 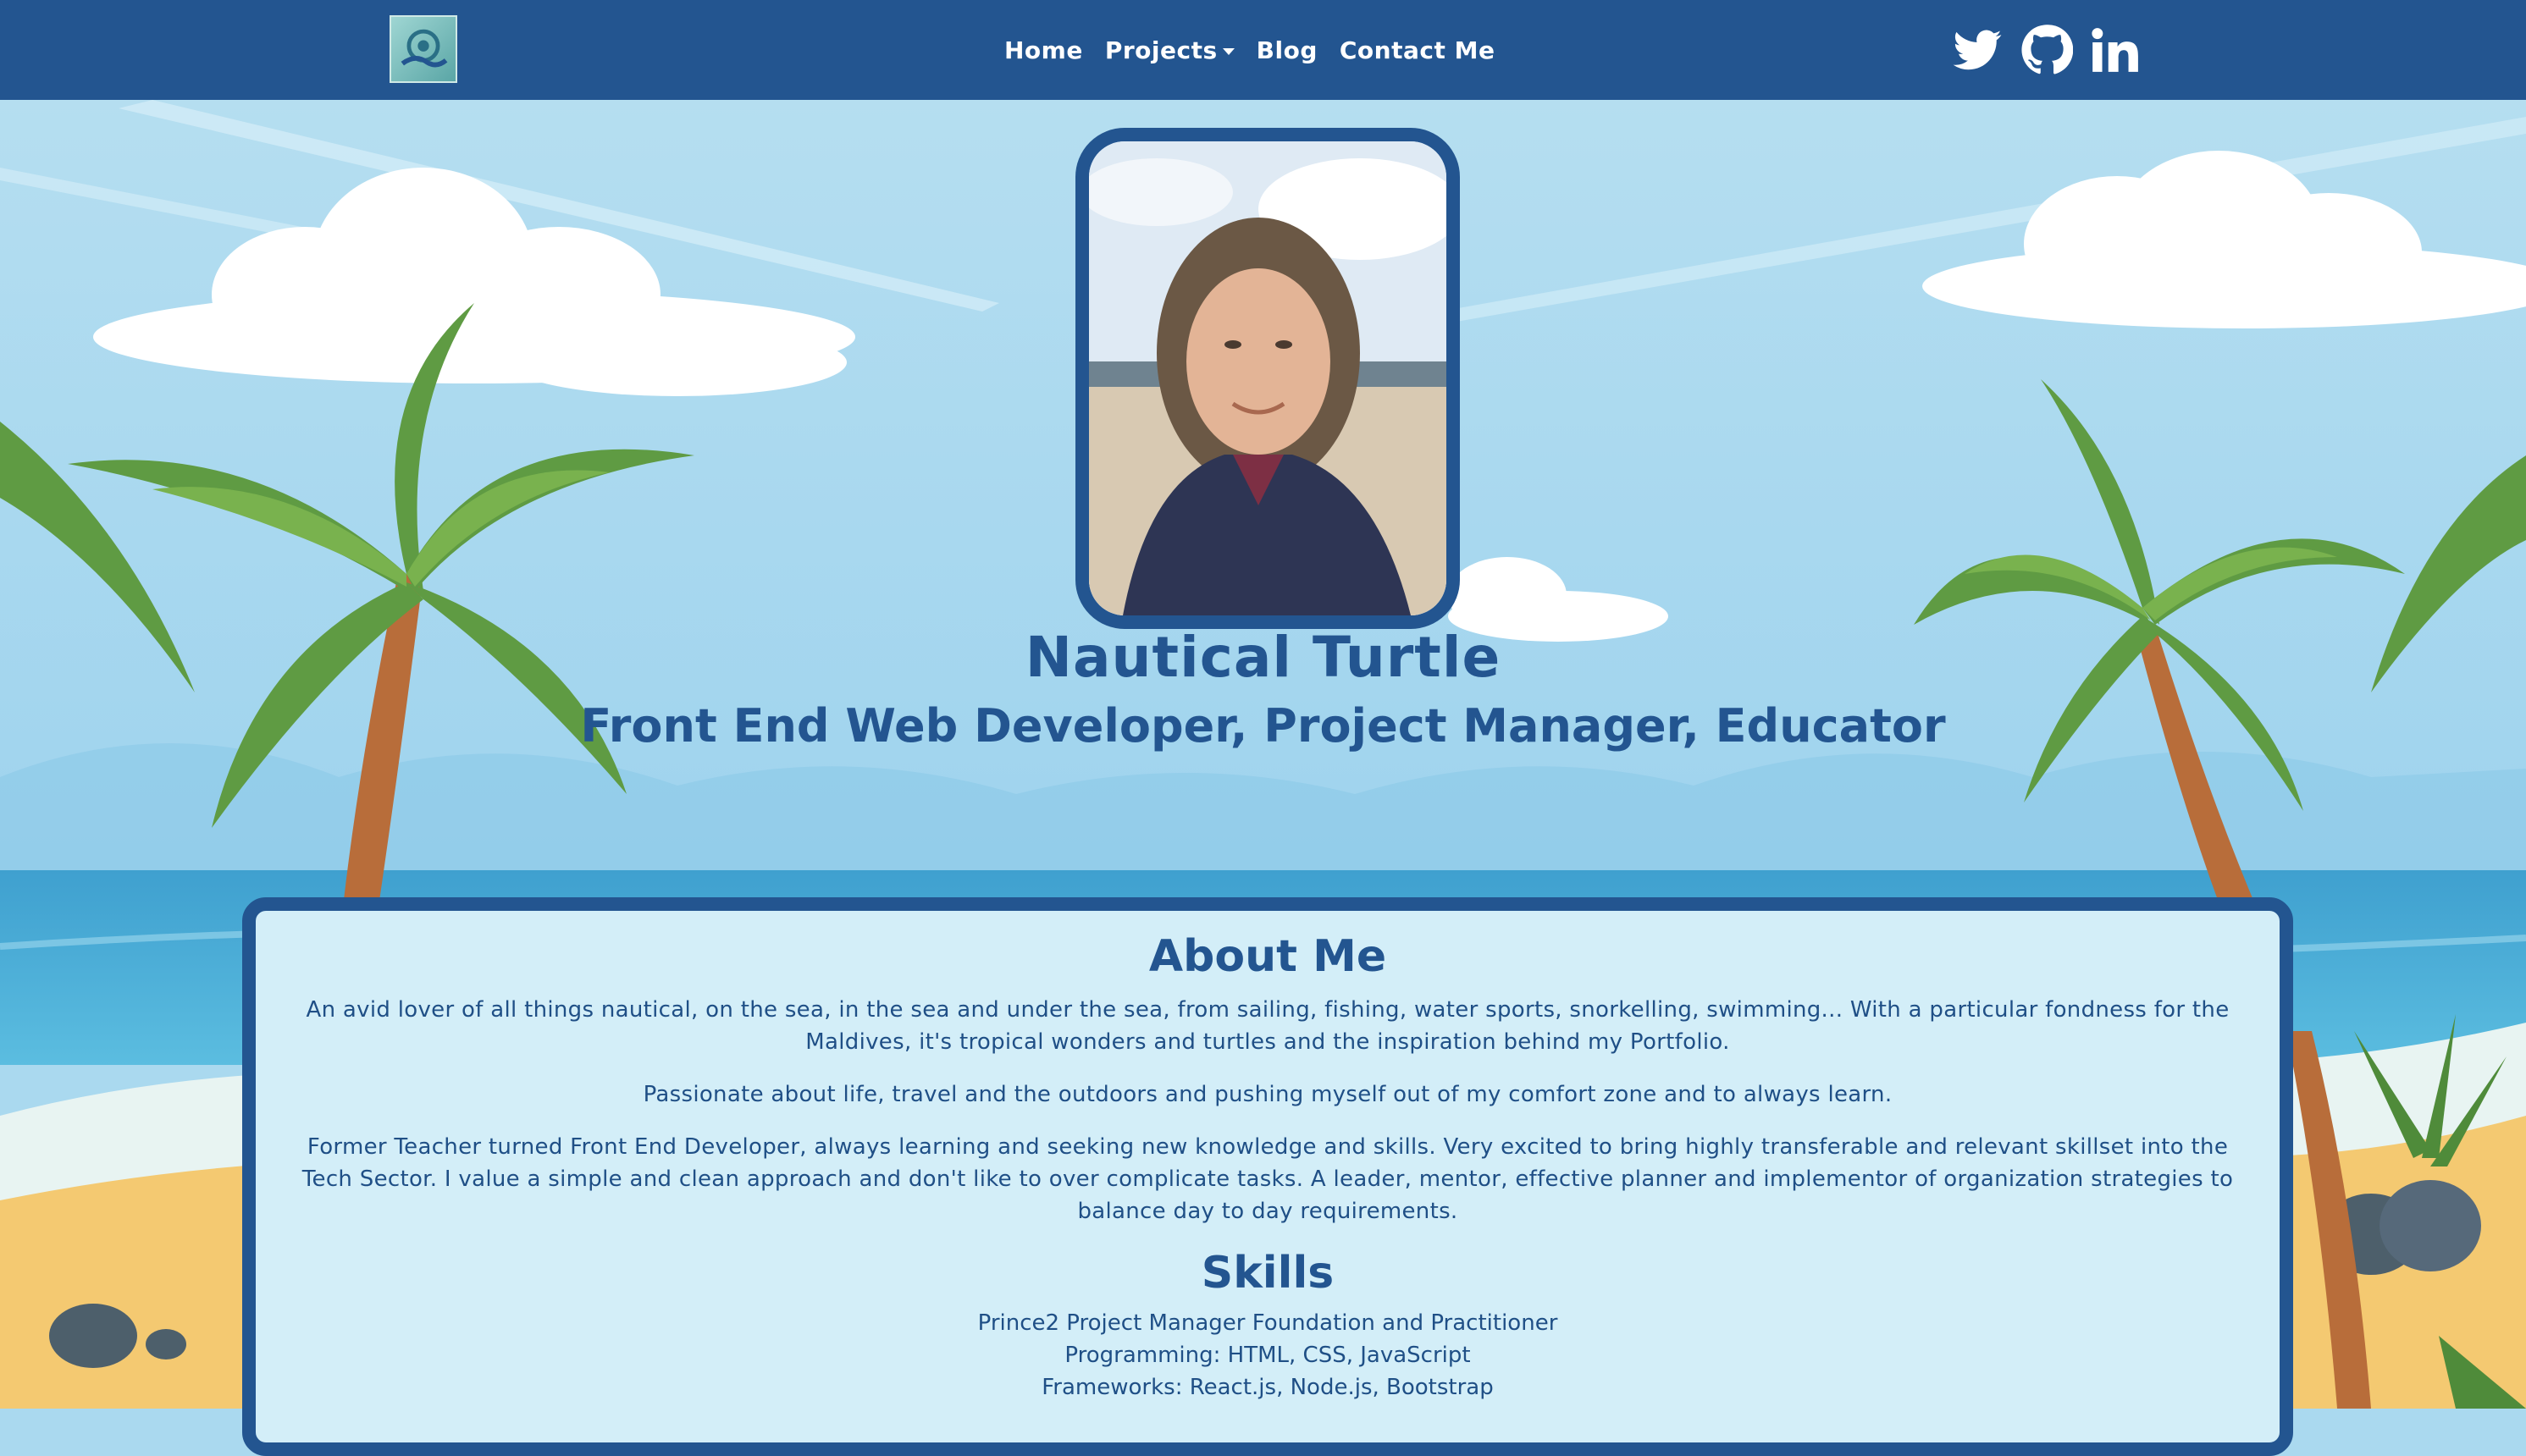 I want to click on linkedin-icon, so click(x=2114, y=50).